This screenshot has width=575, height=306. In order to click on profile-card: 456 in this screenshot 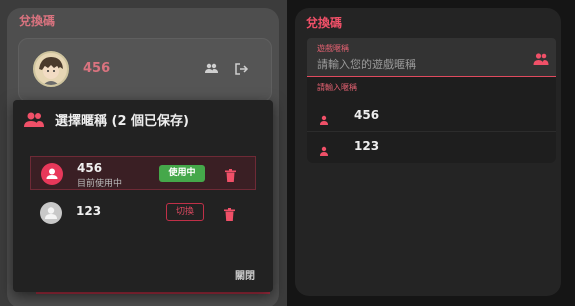, I will do `click(145, 70)`.